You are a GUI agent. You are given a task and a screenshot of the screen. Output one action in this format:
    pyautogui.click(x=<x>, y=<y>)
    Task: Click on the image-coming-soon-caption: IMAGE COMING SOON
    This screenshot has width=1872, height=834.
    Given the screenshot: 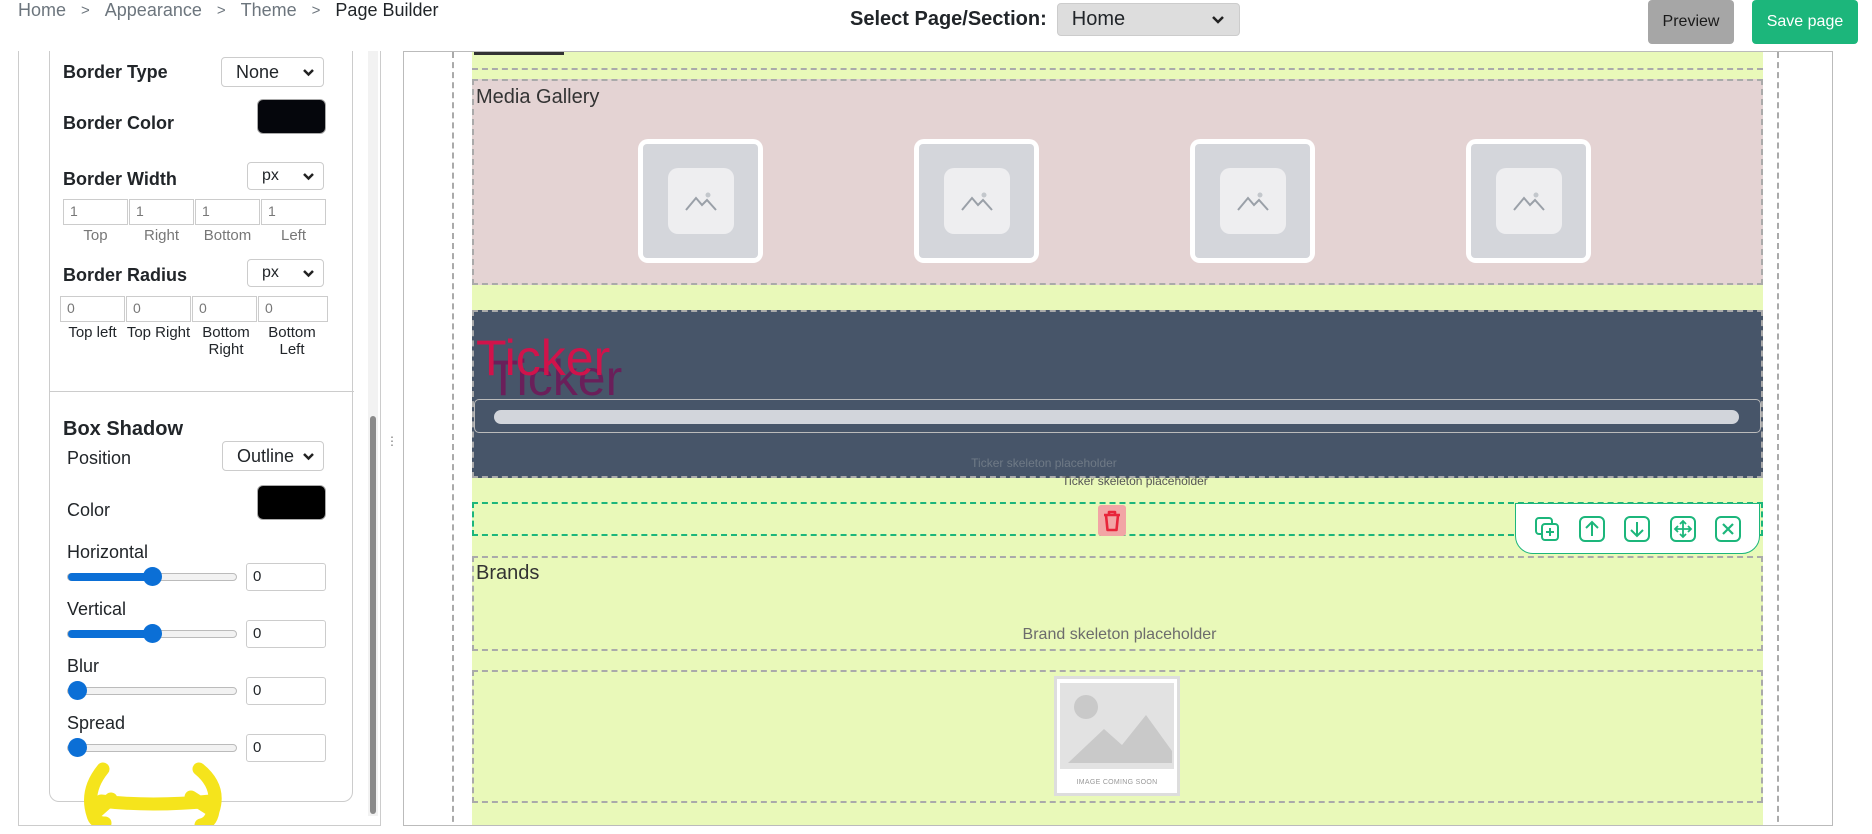 What is the action you would take?
    pyautogui.click(x=1117, y=782)
    